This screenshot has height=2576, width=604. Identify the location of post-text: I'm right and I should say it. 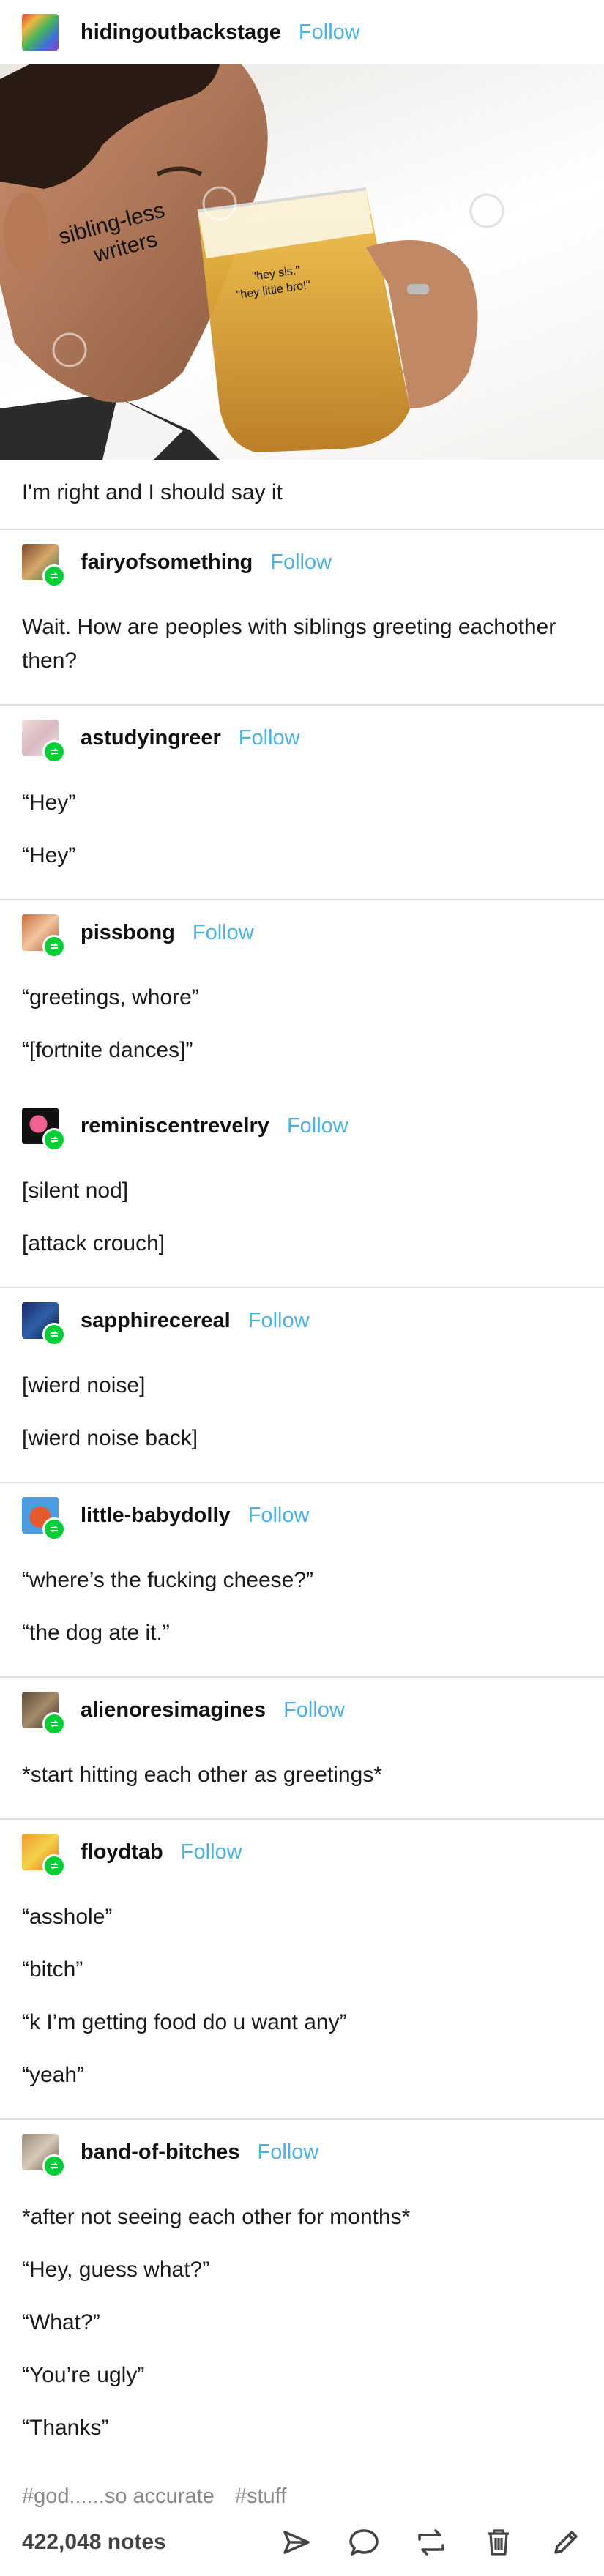
(153, 492).